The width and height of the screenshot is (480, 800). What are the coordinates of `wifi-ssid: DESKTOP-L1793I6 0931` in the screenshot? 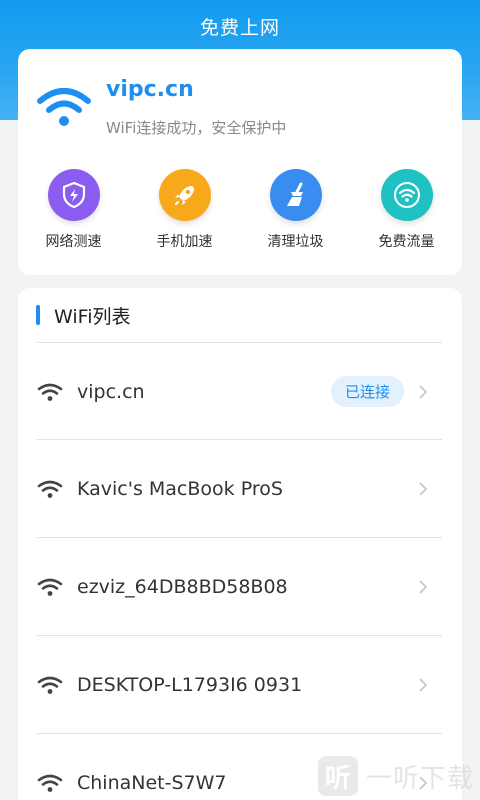 It's located at (190, 684).